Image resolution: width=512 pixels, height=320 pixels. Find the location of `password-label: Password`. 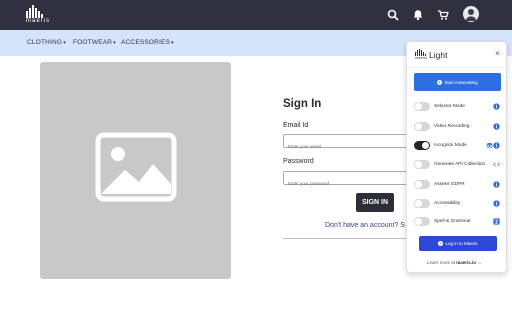

password-label: Password is located at coordinates (298, 161).